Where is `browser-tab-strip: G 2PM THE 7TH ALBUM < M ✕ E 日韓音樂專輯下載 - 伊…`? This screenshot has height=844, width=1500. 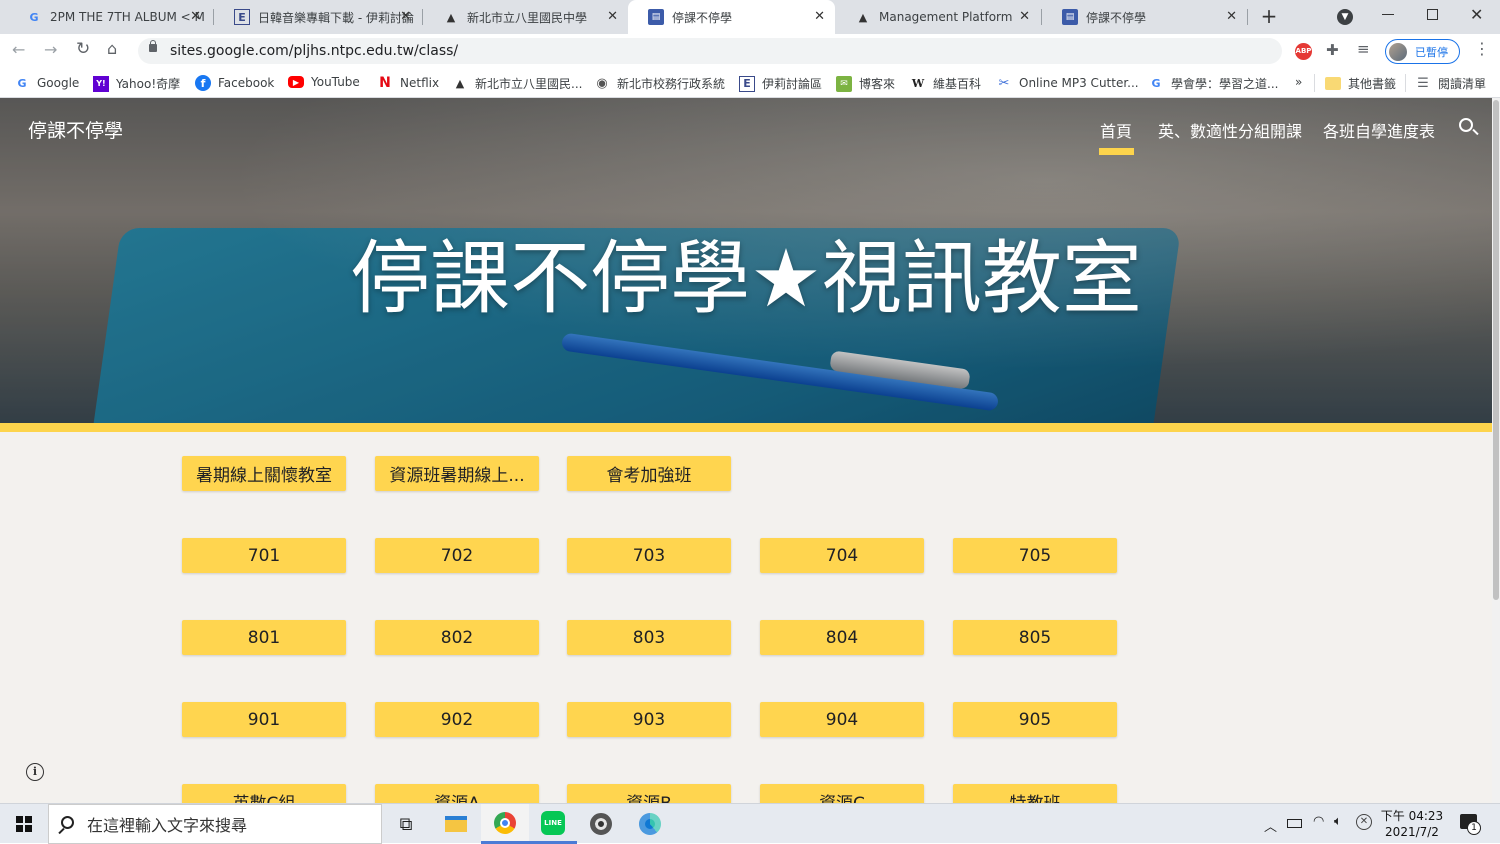
browser-tab-strip: G 2PM THE 7TH ALBUM < M ✕ E 日韓音樂專輯下載 - 伊… is located at coordinates (750, 17).